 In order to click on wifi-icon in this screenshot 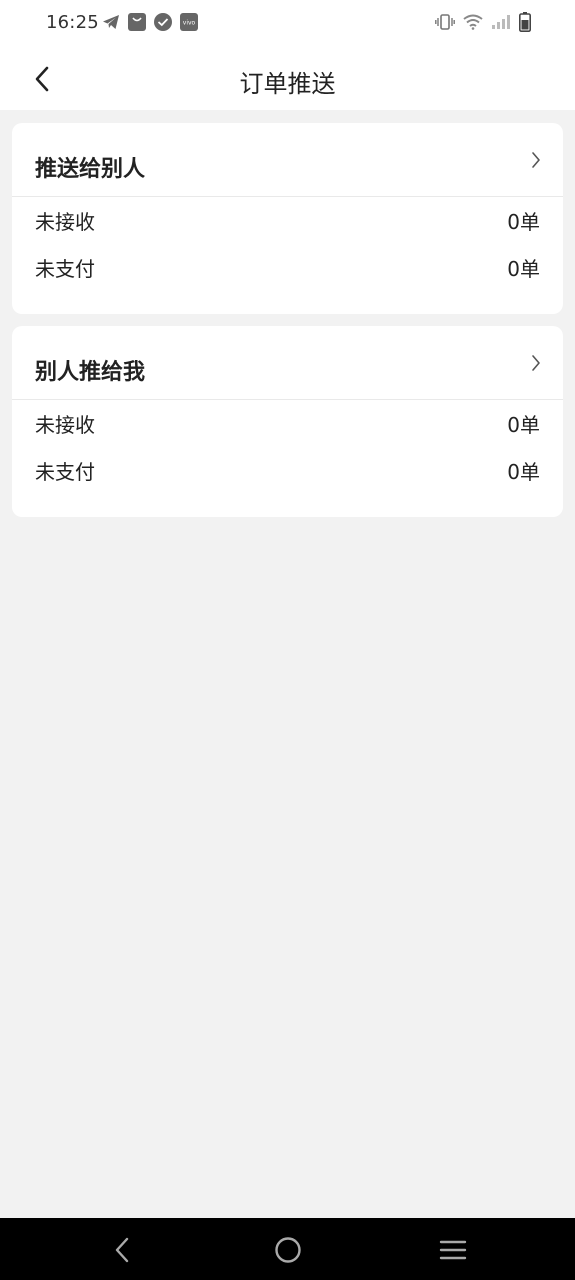, I will do `click(473, 22)`.